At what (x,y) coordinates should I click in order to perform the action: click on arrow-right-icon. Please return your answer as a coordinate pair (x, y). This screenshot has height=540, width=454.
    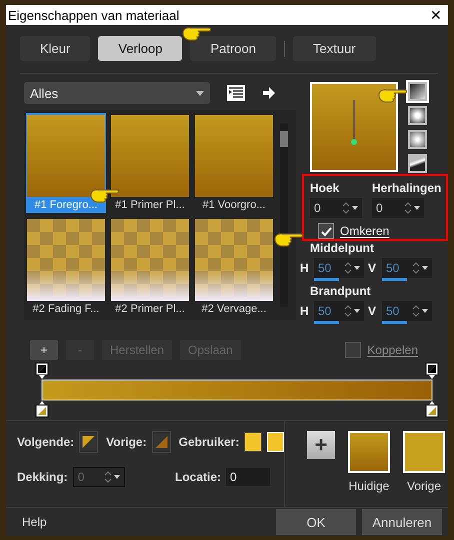
    Looking at the image, I should click on (269, 93).